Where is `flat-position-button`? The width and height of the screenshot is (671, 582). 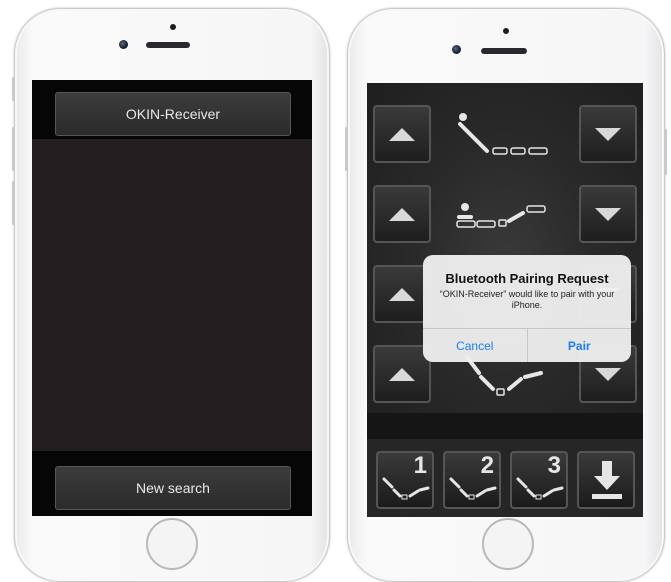
flat-position-button is located at coordinates (606, 480).